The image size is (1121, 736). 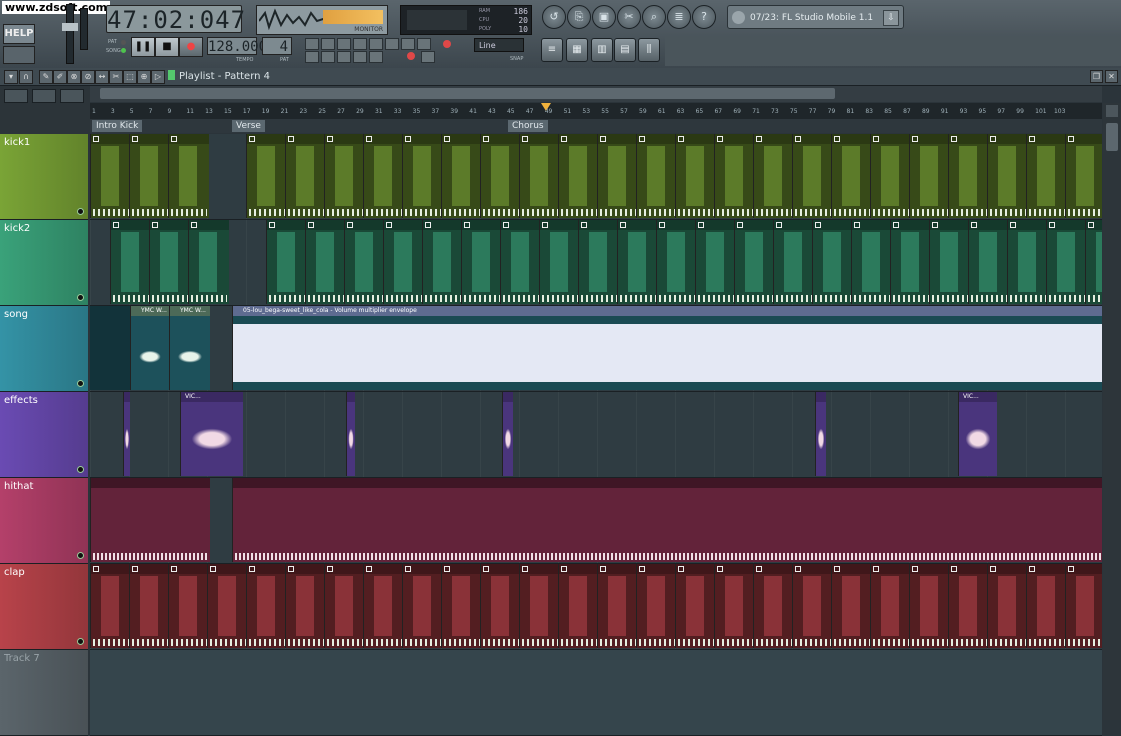 What do you see at coordinates (411, 56) in the screenshot?
I see `record-arm-indicator` at bounding box center [411, 56].